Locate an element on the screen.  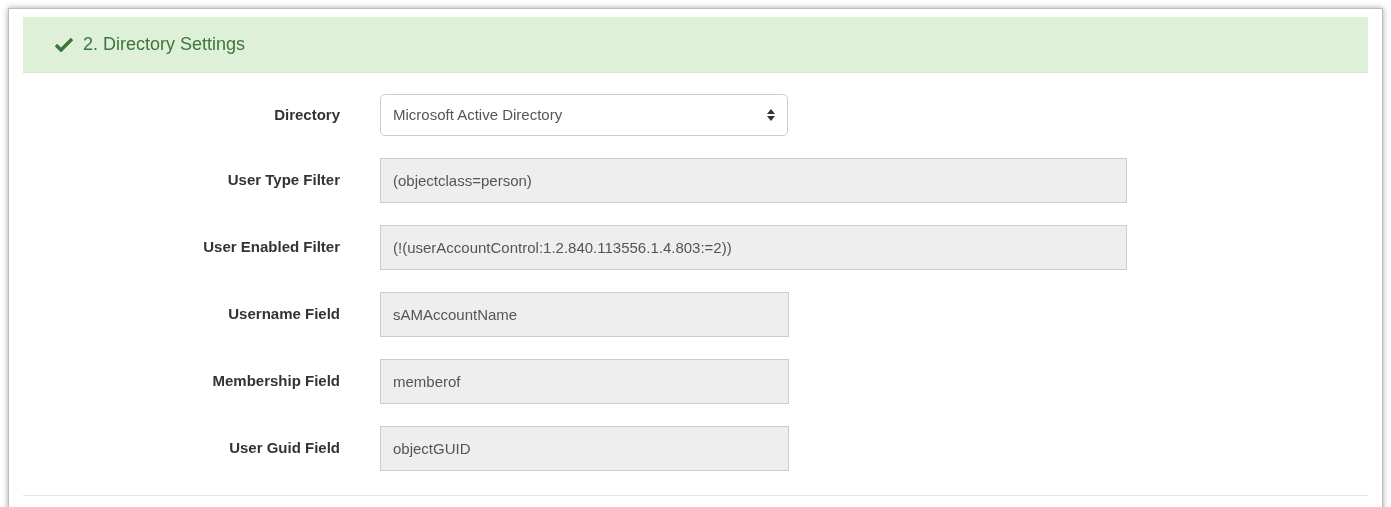
field-label: User Guid Field is located at coordinates (284, 448).